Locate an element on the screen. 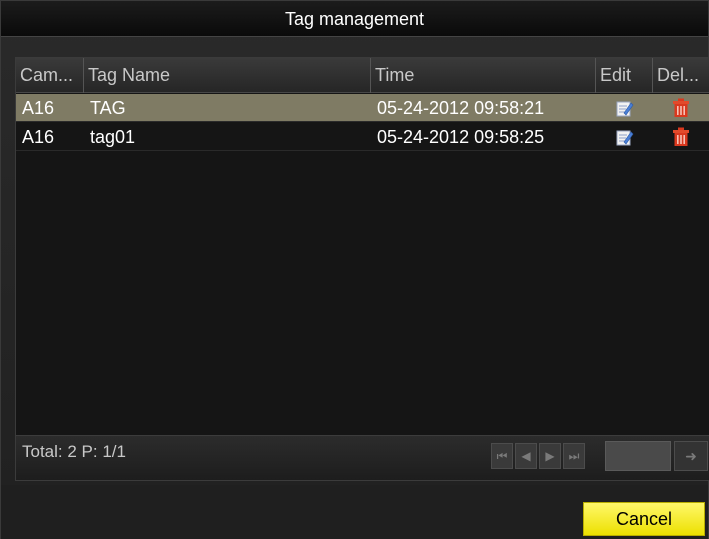 Image resolution: width=709 pixels, height=539 pixels. dialog-title: Tag management is located at coordinates (354, 19).